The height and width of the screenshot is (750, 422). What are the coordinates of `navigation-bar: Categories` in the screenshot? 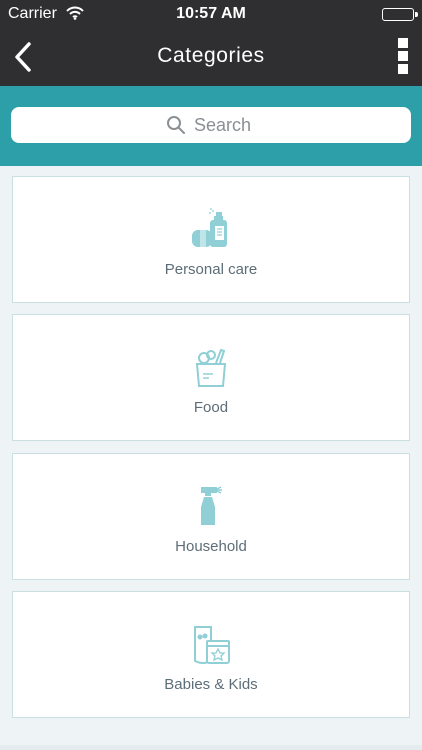 It's located at (211, 57).